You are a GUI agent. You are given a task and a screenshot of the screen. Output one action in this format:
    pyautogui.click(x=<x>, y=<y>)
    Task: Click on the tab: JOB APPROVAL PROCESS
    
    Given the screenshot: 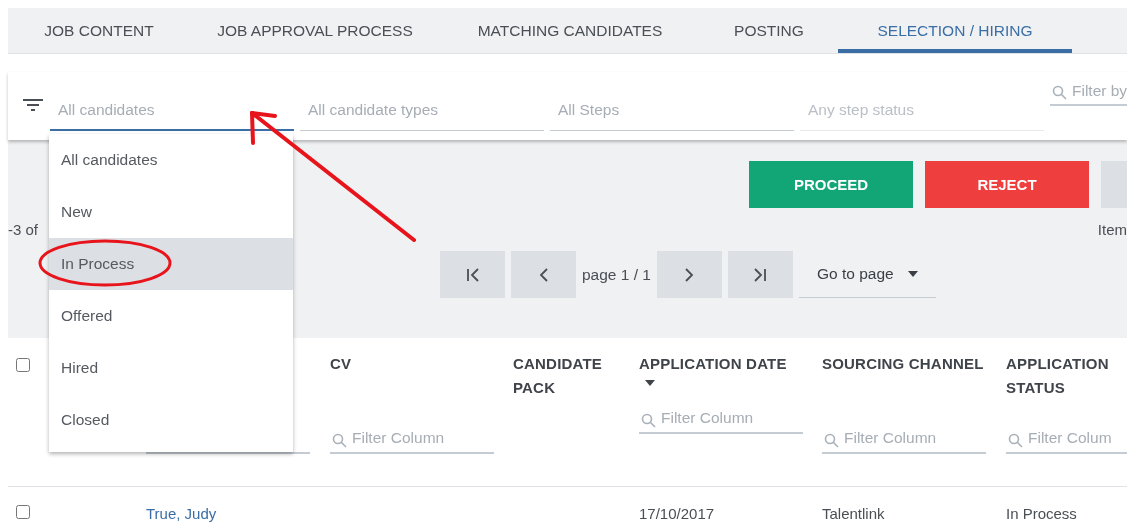 What is the action you would take?
    pyautogui.click(x=315, y=30)
    